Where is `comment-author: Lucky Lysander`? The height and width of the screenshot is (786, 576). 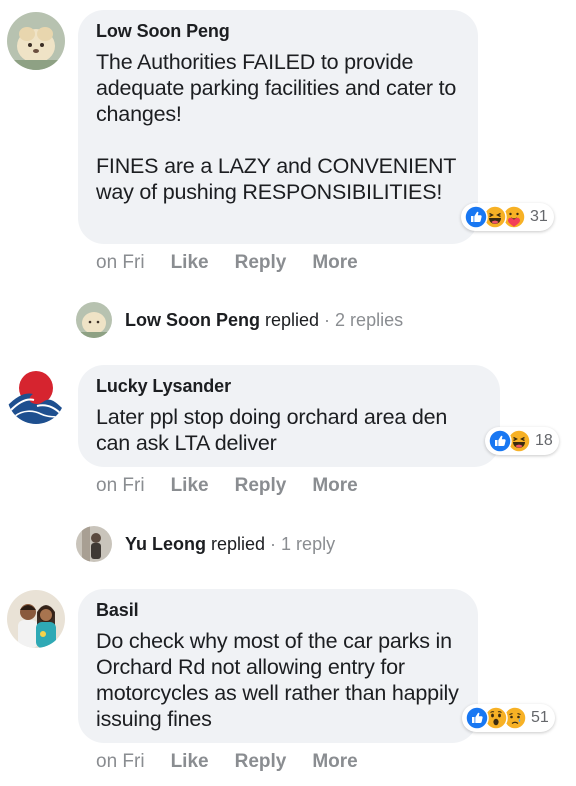 comment-author: Lucky Lysander is located at coordinates (289, 386).